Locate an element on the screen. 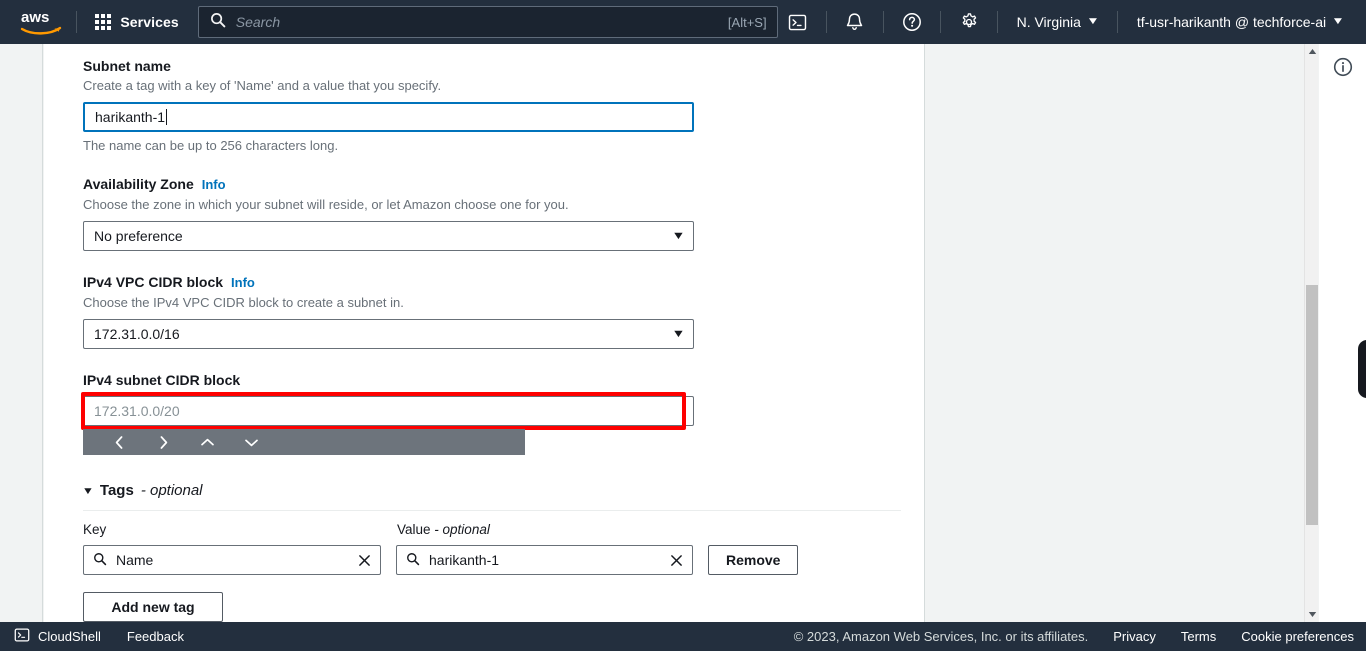 The width and height of the screenshot is (1366, 651). subnet-cidr-input-wrapper: 172.31.0.0/20 is located at coordinates (387, 423).